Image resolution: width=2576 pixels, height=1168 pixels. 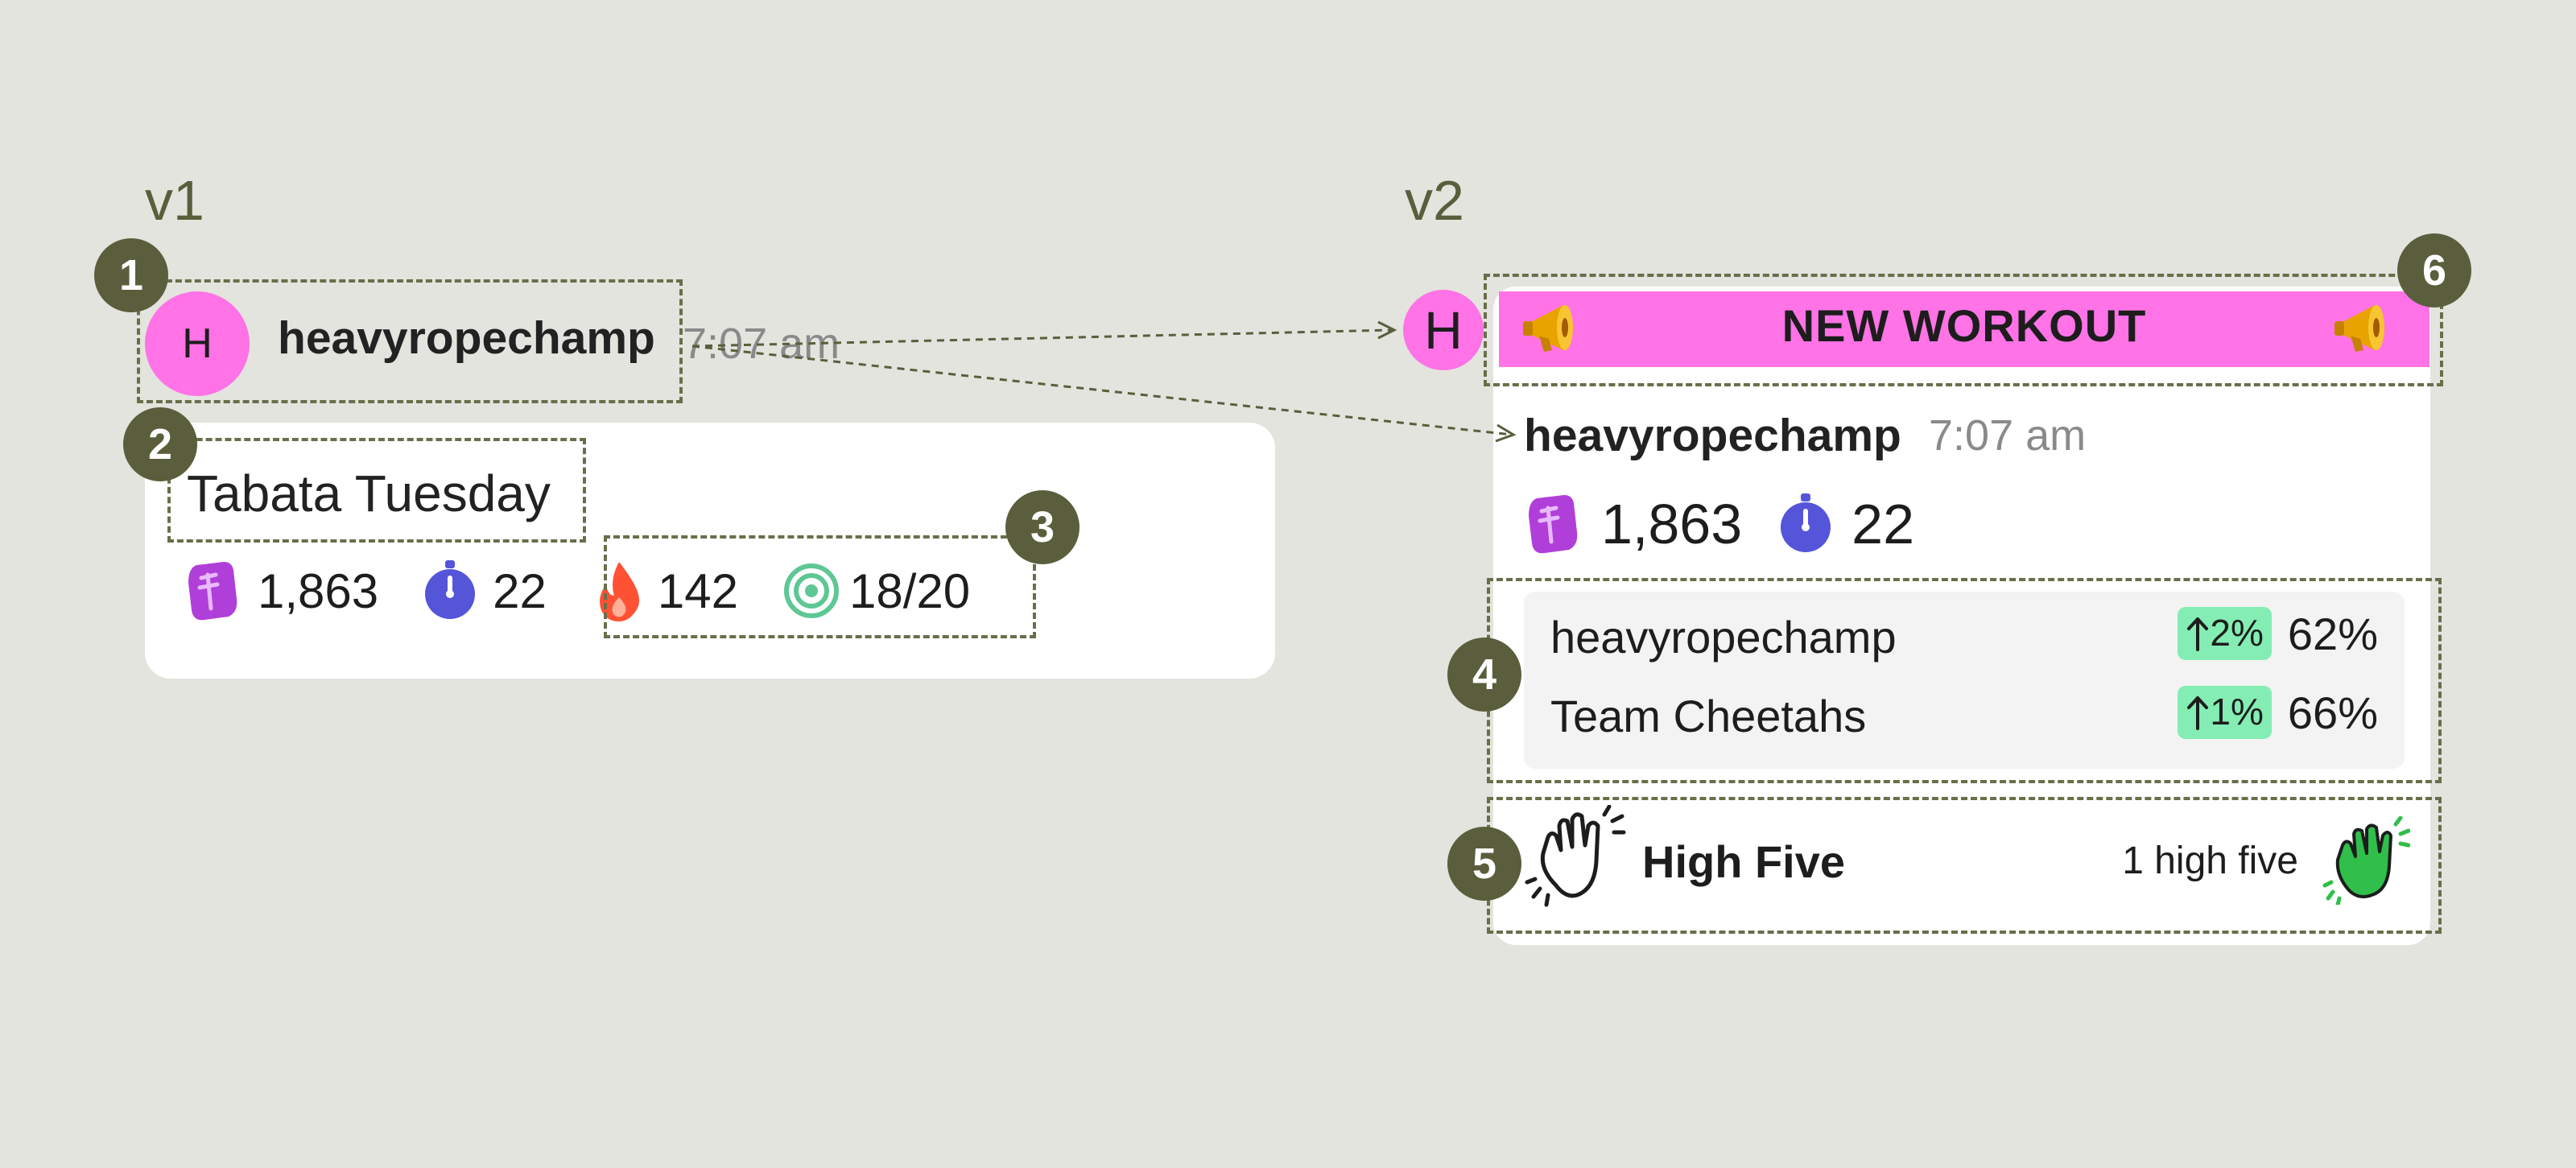 I want to click on callout-3: 3, so click(x=1042, y=527).